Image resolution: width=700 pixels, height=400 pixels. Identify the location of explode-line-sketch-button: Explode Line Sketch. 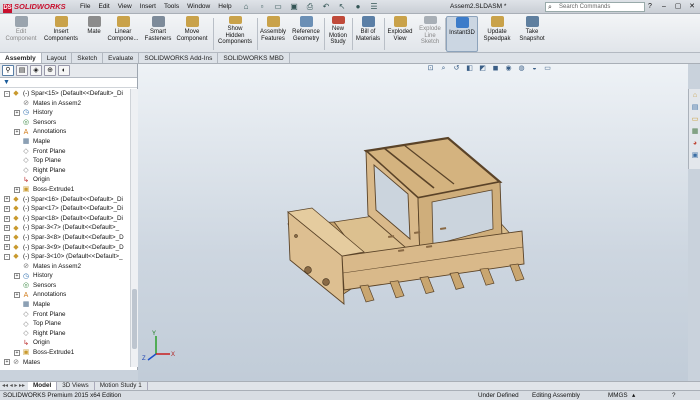
(430, 34).